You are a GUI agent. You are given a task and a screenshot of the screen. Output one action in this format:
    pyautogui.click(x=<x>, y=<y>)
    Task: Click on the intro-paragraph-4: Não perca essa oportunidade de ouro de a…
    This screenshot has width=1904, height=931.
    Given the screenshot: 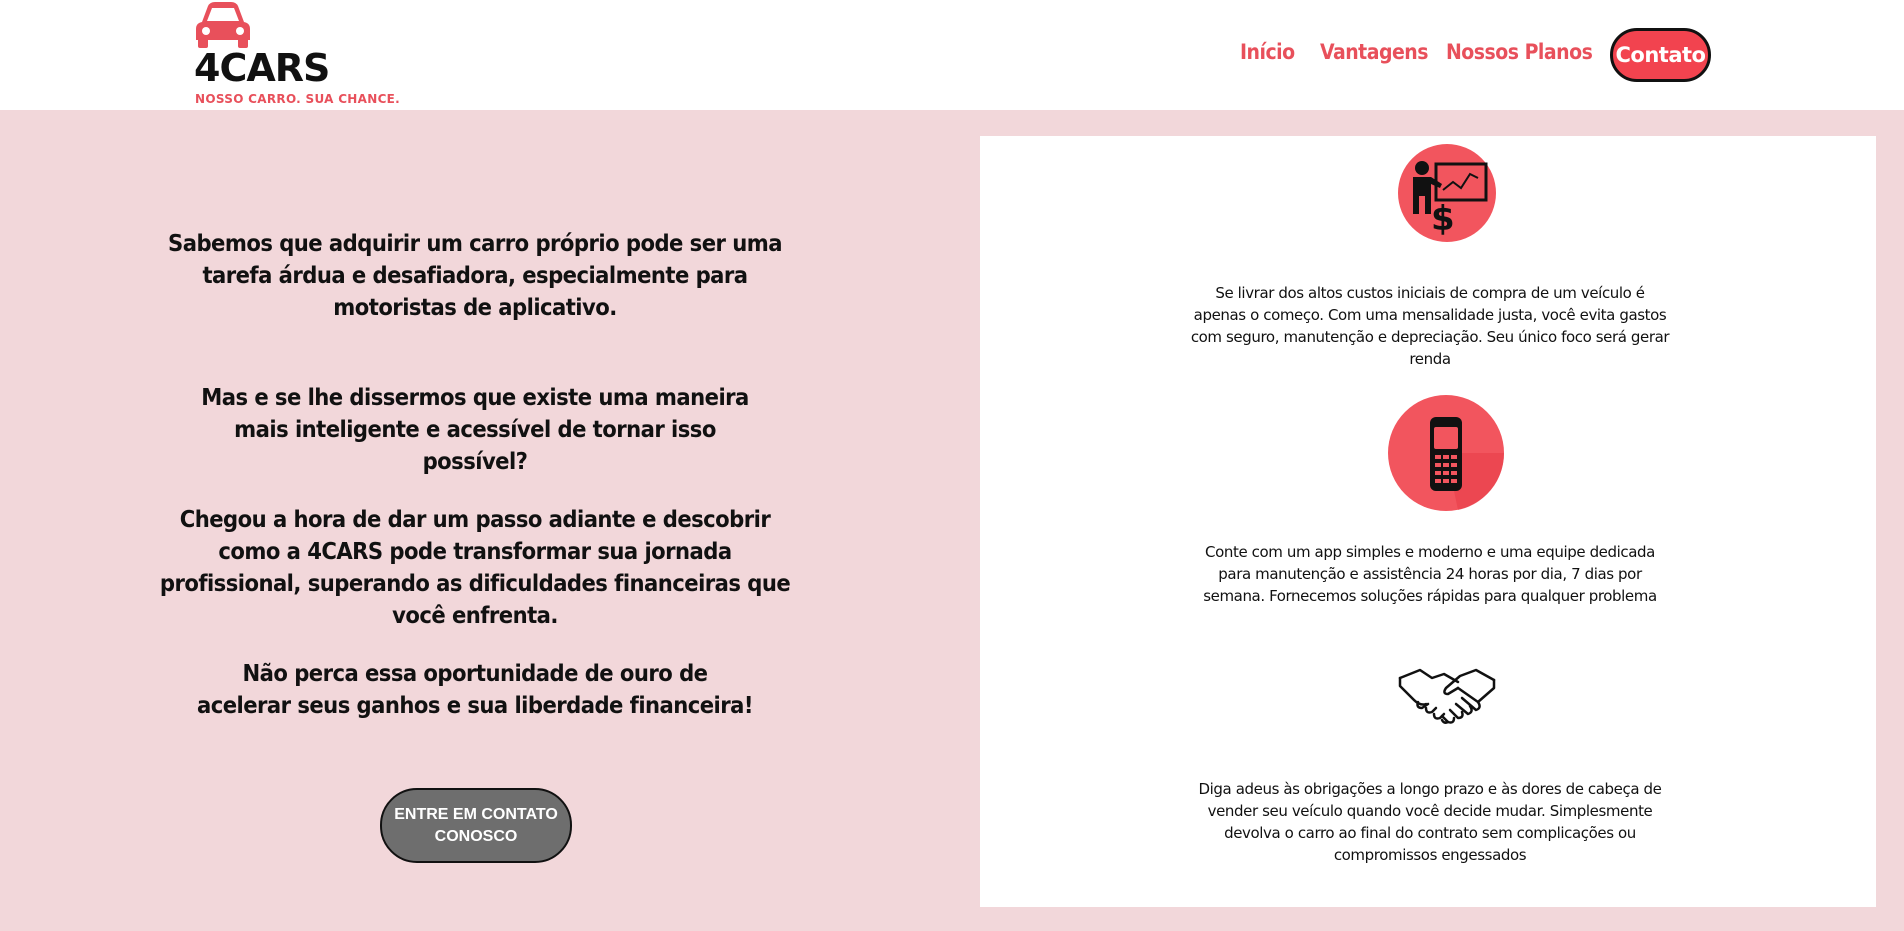 What is the action you would take?
    pyautogui.click(x=475, y=690)
    